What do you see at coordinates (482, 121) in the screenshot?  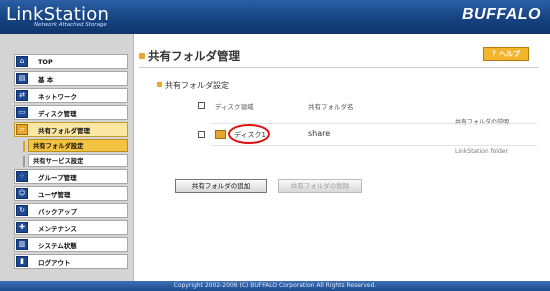 I see `column-header-description: 共有フォルダの説明` at bounding box center [482, 121].